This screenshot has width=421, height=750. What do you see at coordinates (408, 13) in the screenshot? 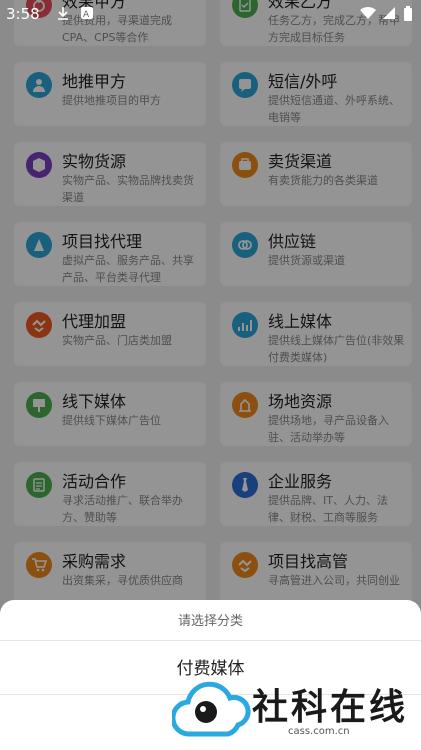
I see `battery-icon` at bounding box center [408, 13].